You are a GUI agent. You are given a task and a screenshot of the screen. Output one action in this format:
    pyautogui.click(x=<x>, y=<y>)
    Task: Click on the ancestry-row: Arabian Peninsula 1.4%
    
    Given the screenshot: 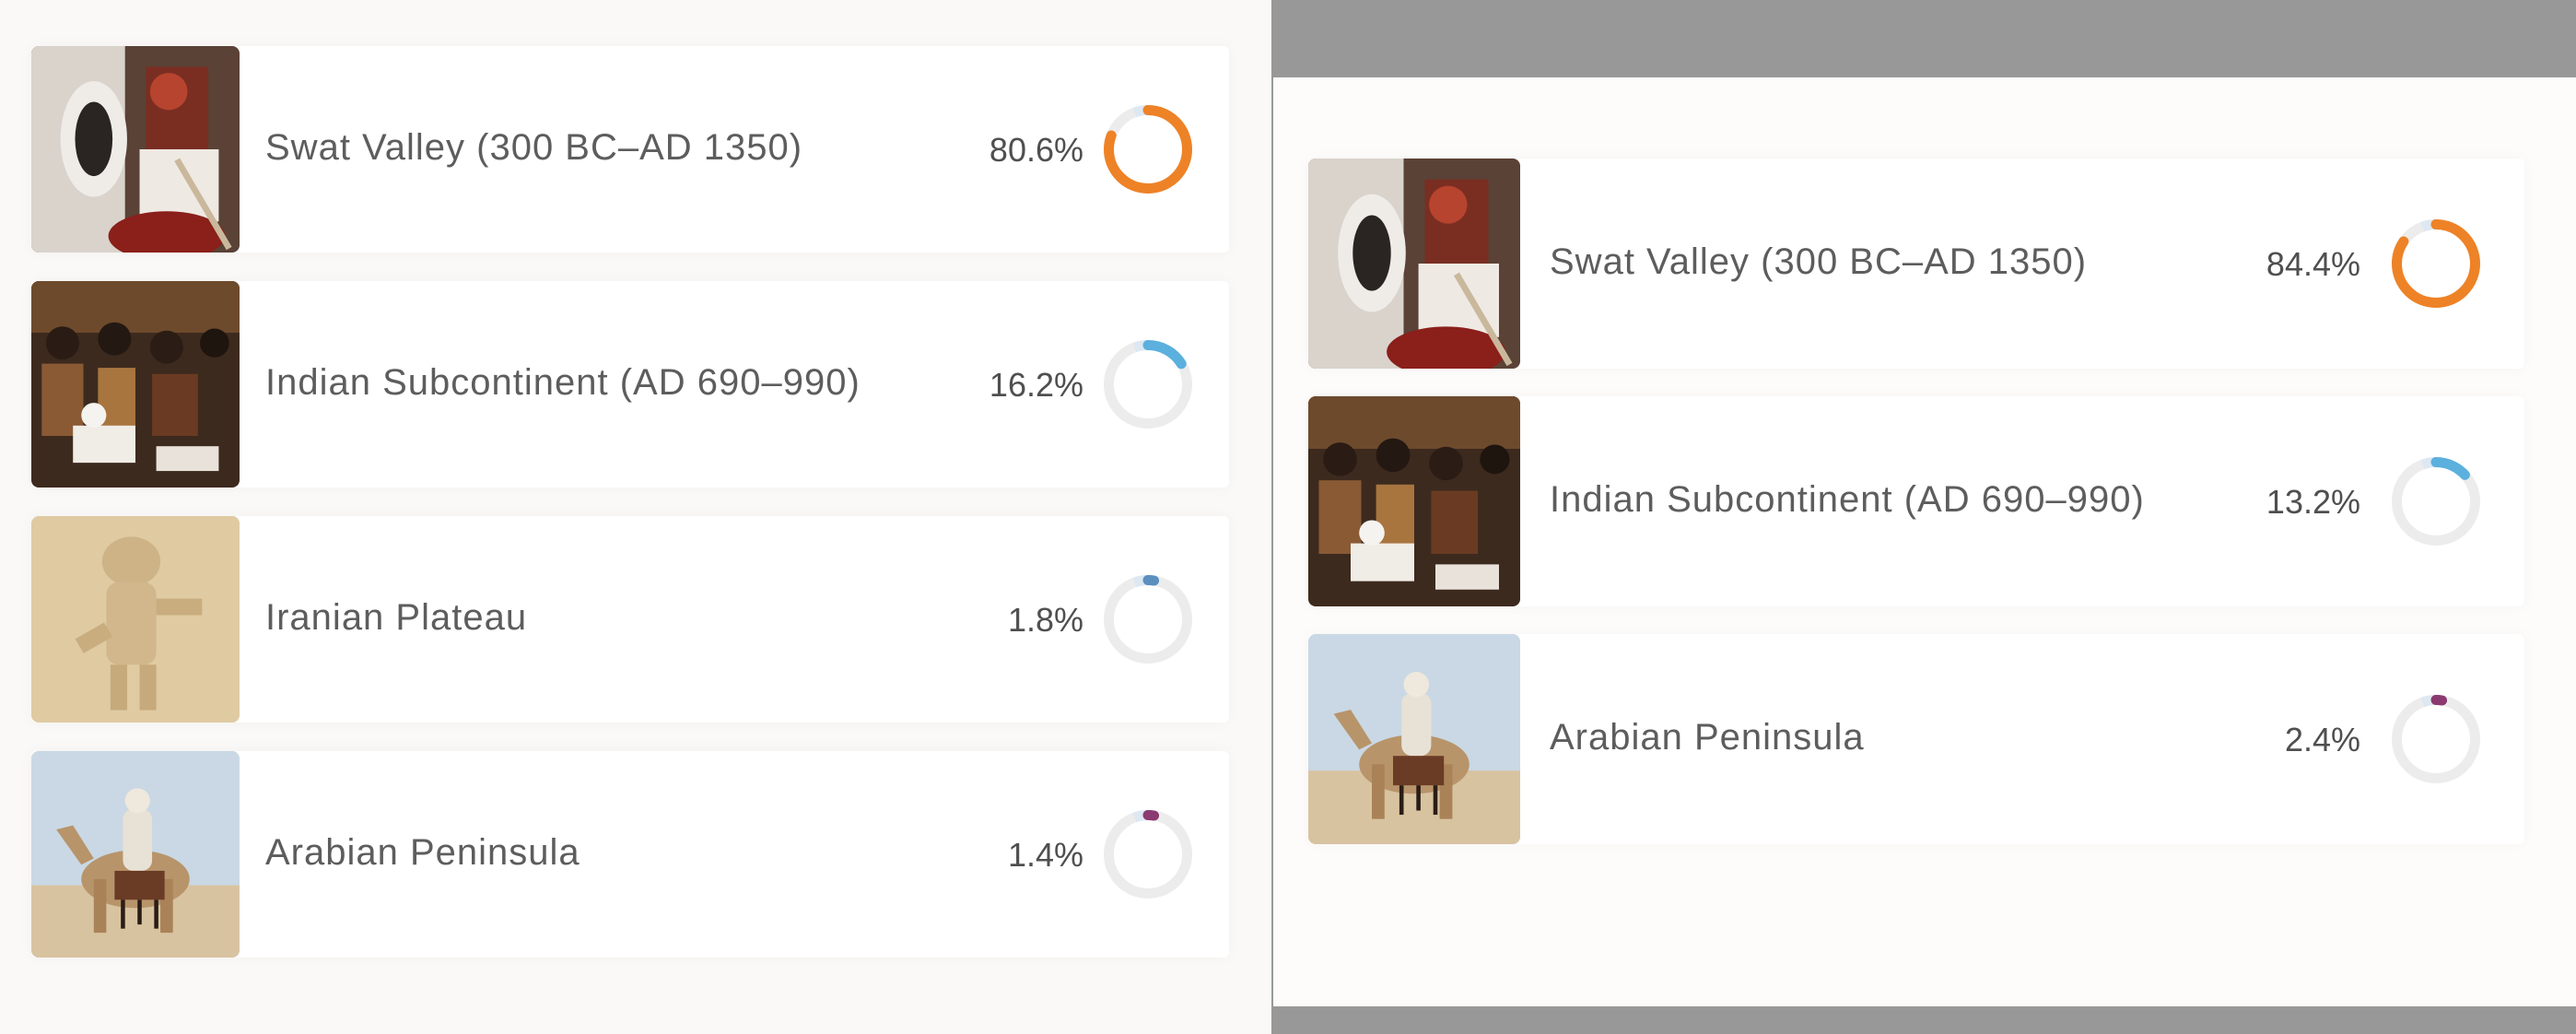 What is the action you would take?
    pyautogui.click(x=630, y=854)
    